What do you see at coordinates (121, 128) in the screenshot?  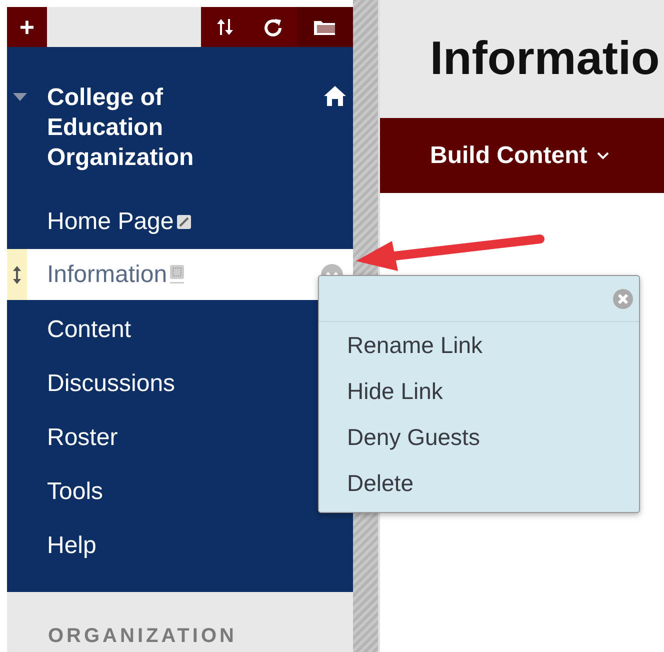 I see `course-title: College of Education Organization` at bounding box center [121, 128].